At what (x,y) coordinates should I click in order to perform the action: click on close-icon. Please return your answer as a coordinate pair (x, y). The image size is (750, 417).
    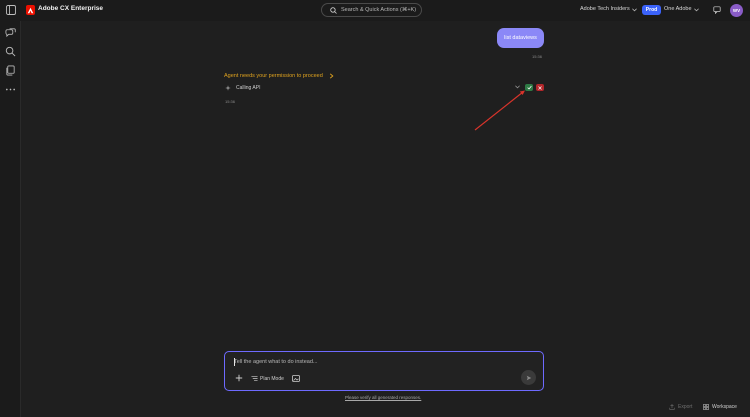
    Looking at the image, I should click on (540, 87).